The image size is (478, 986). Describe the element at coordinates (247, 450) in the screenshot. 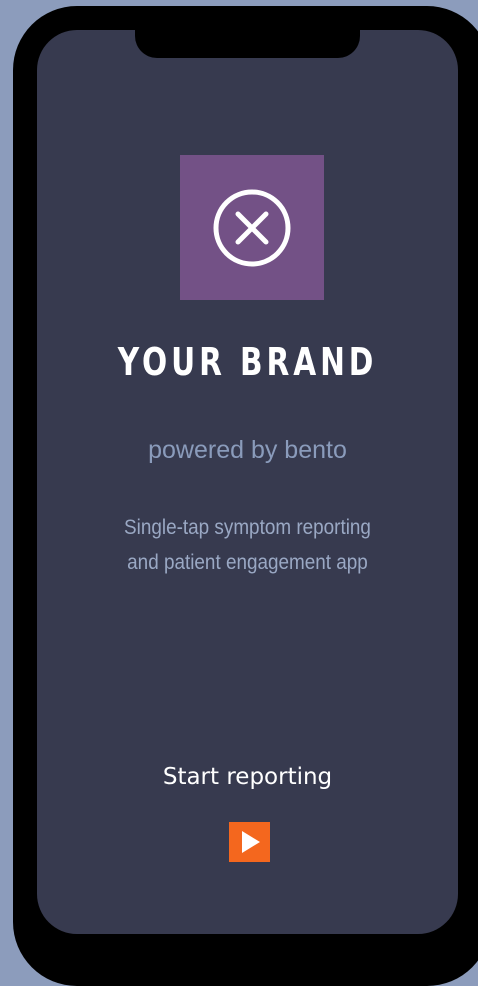

I see `powered-by-text: powered by bento` at that location.